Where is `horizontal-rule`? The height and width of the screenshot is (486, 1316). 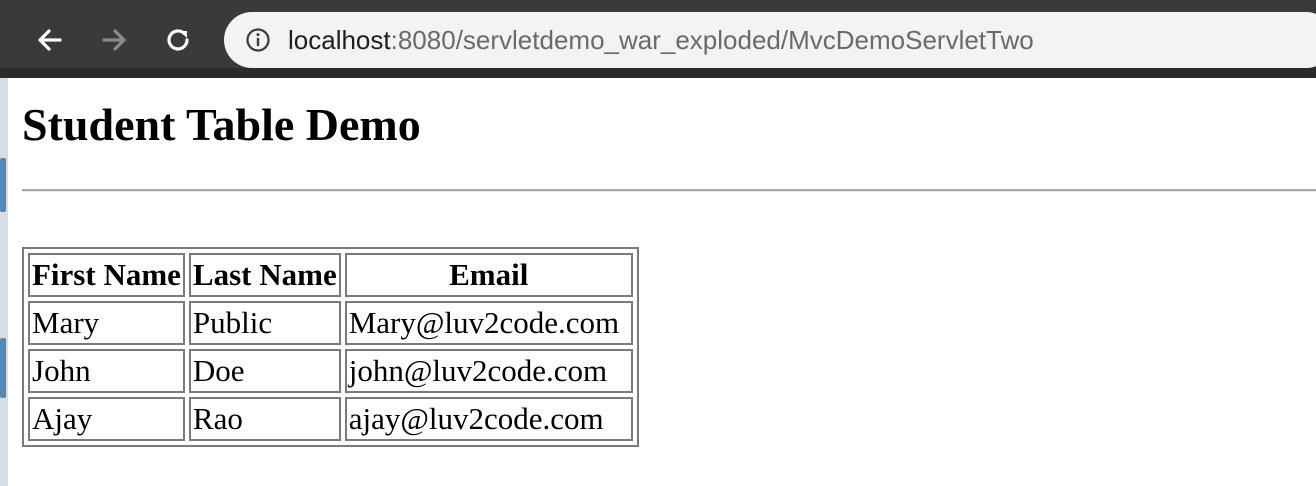
horizontal-rule is located at coordinates (669, 190).